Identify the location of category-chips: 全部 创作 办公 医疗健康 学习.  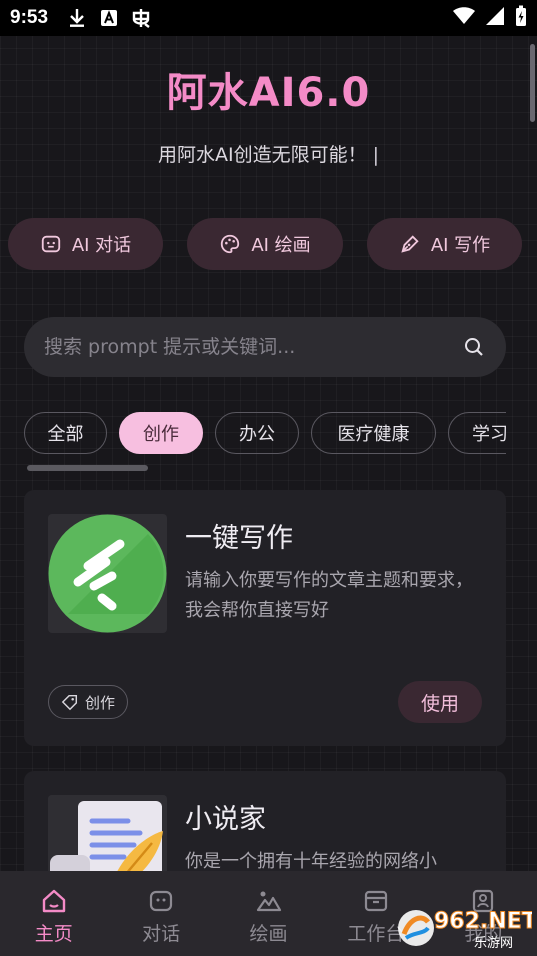
(265, 434).